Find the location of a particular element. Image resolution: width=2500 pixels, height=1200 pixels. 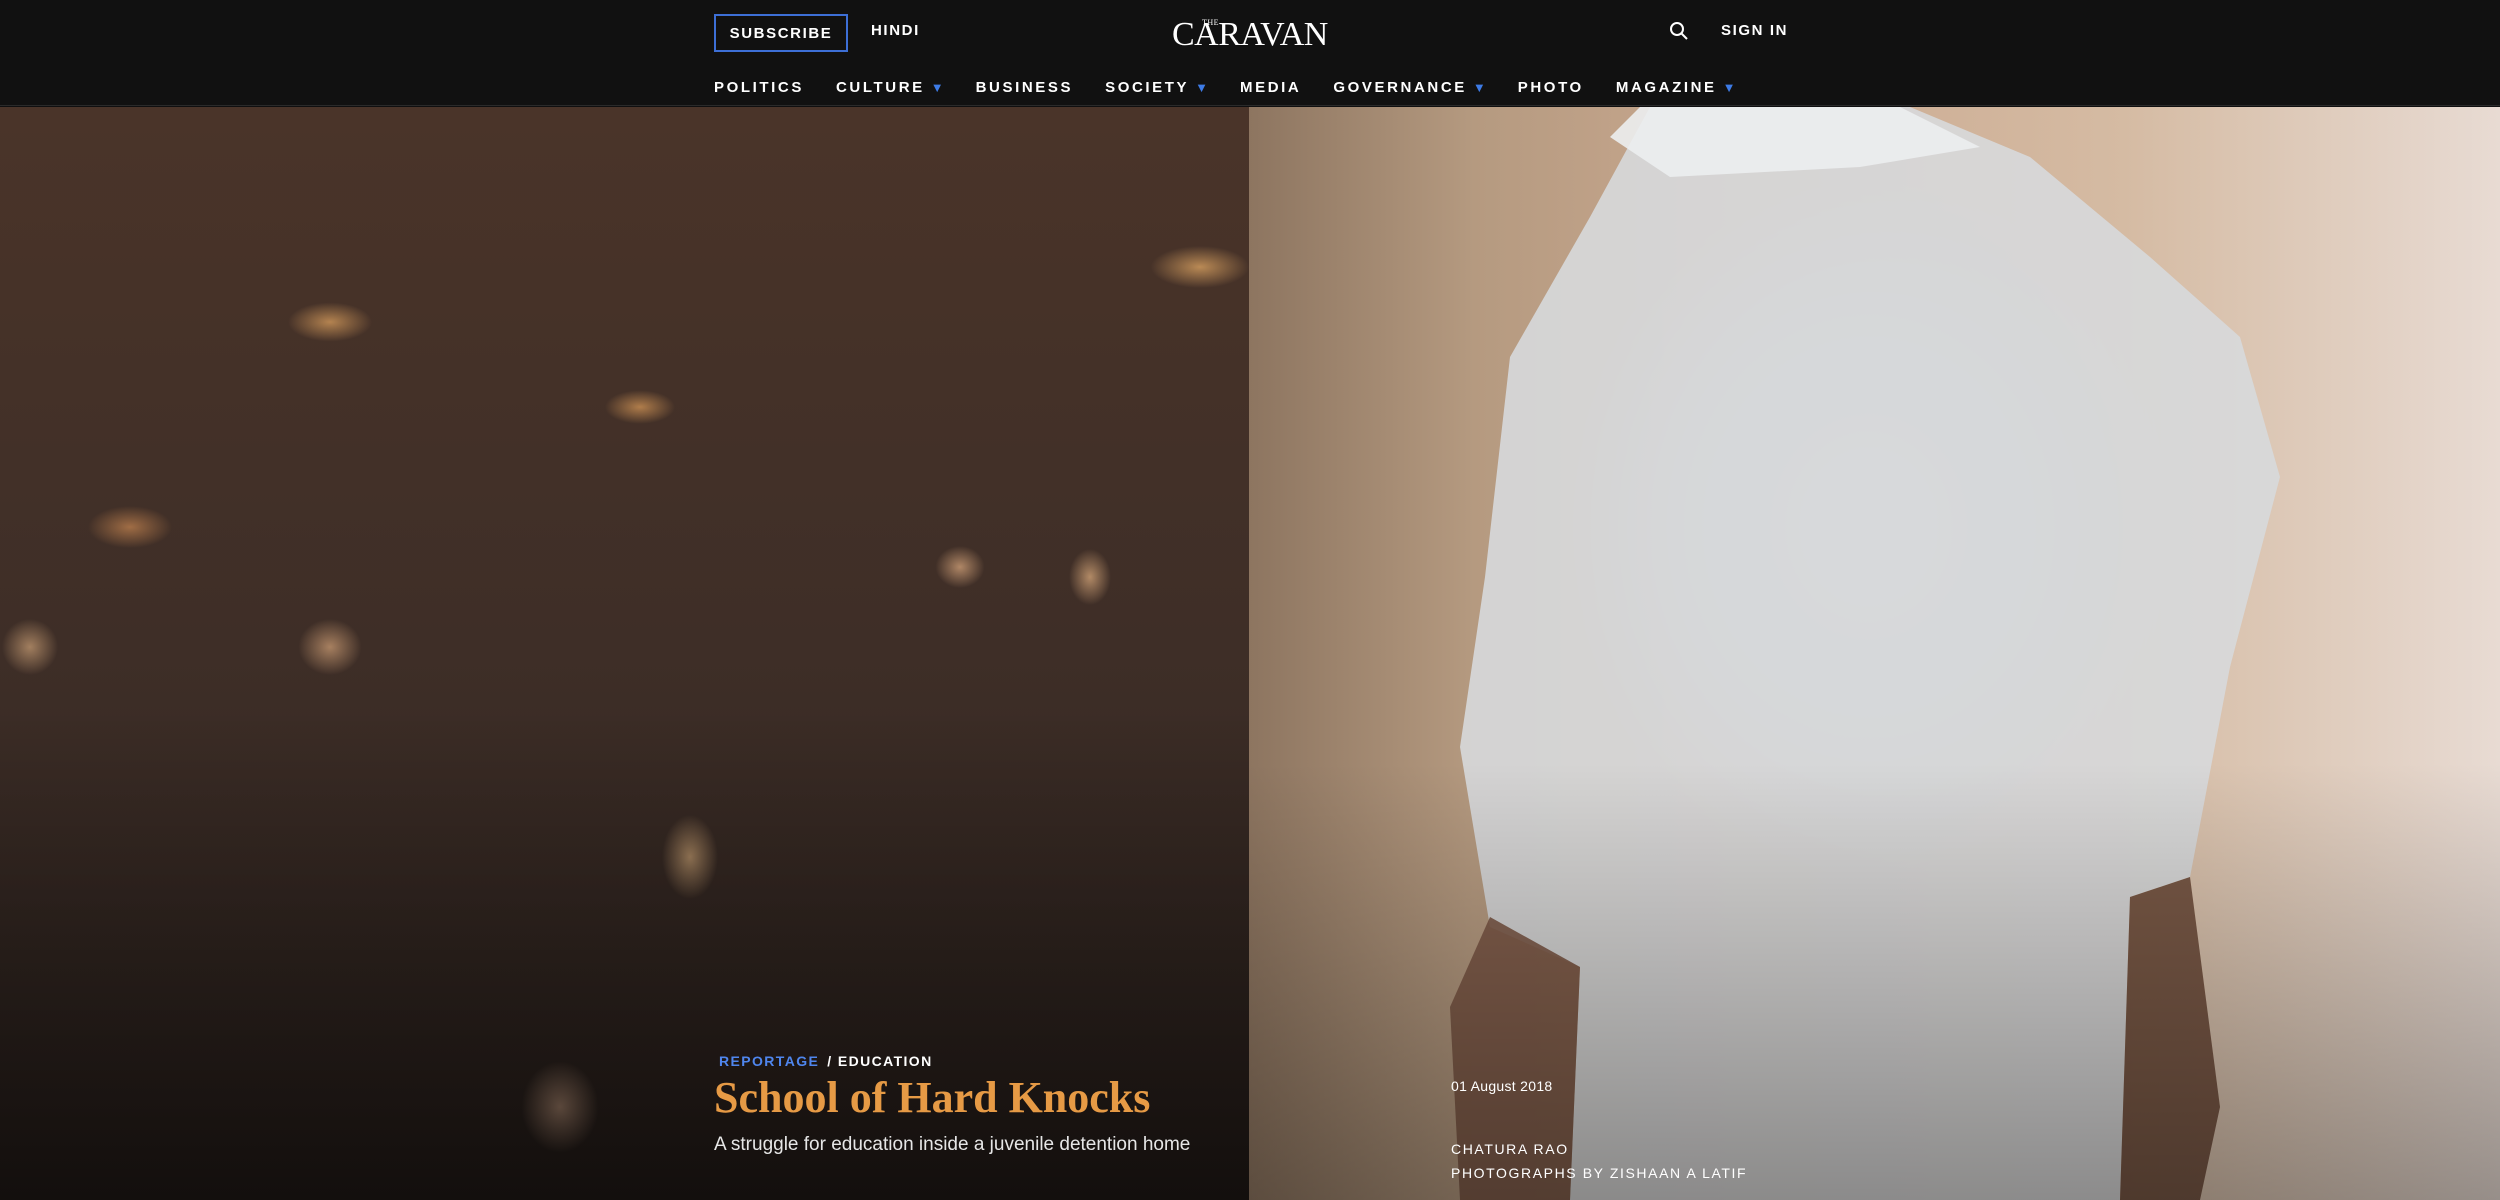

nav-item-photo: PHOTO is located at coordinates (1551, 87).